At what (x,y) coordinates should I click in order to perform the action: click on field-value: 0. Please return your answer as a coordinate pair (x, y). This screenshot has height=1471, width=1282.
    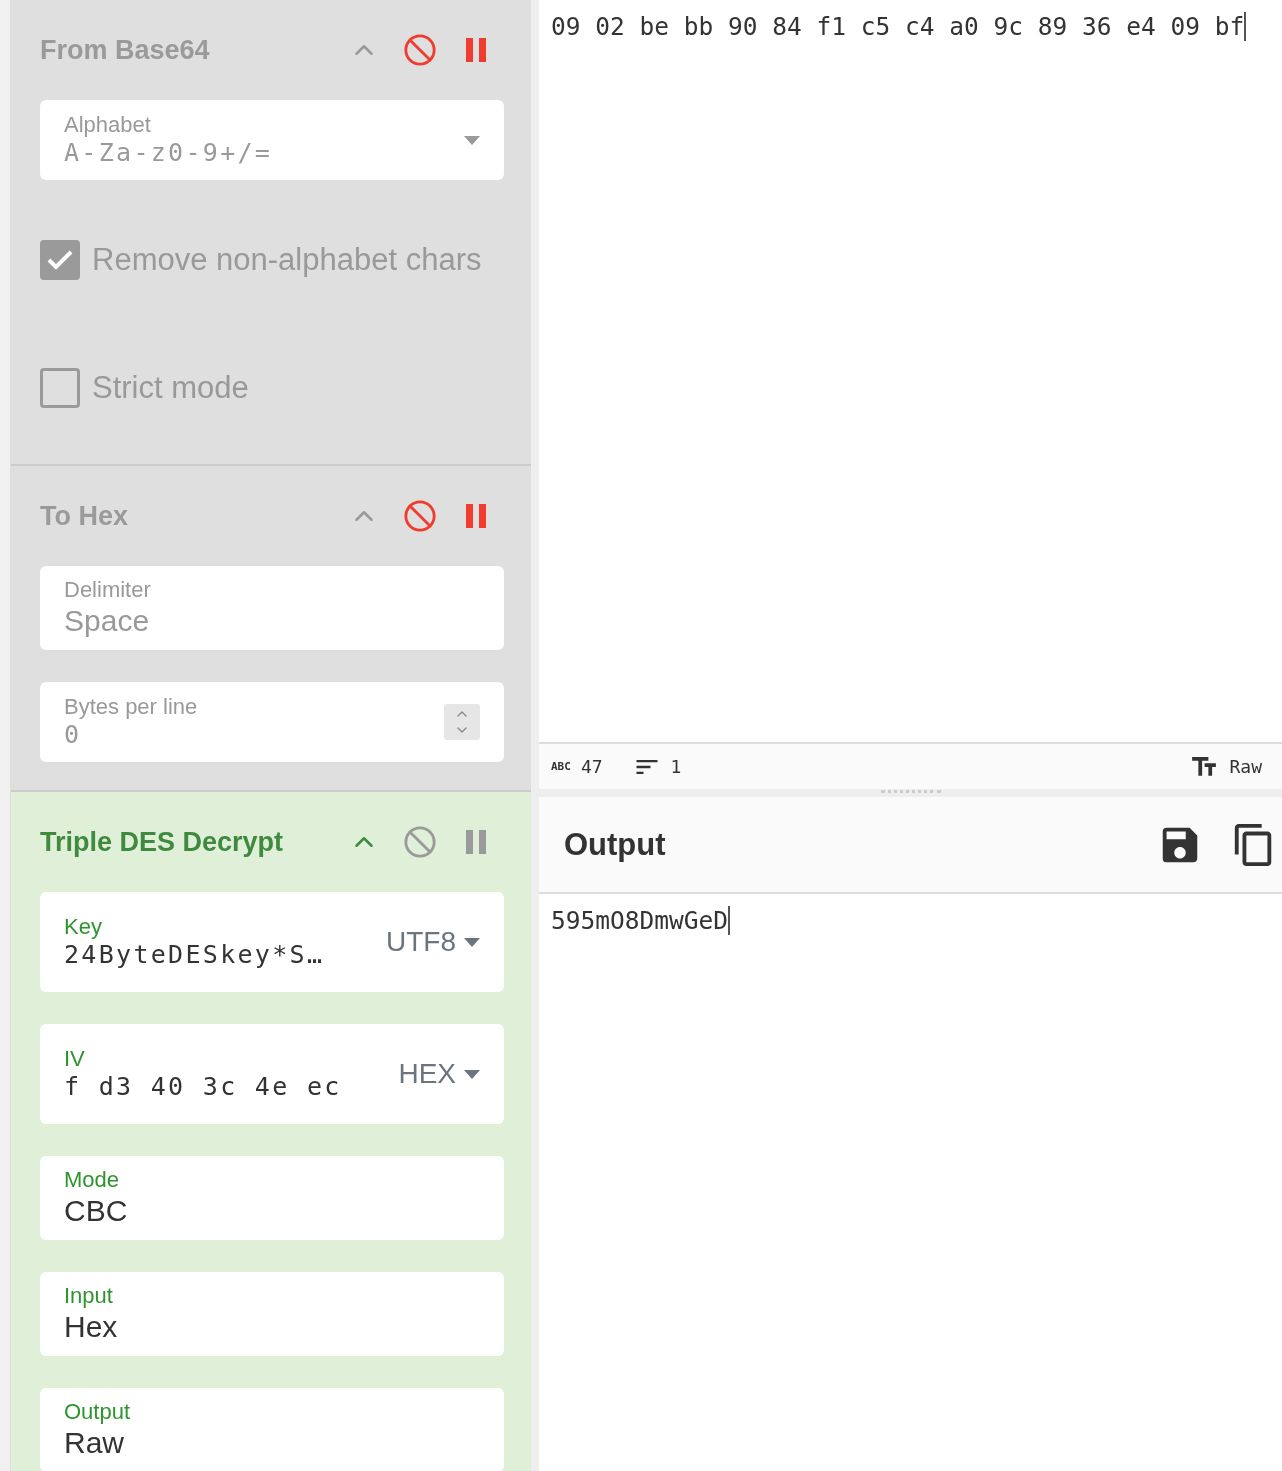
    Looking at the image, I should click on (73, 735).